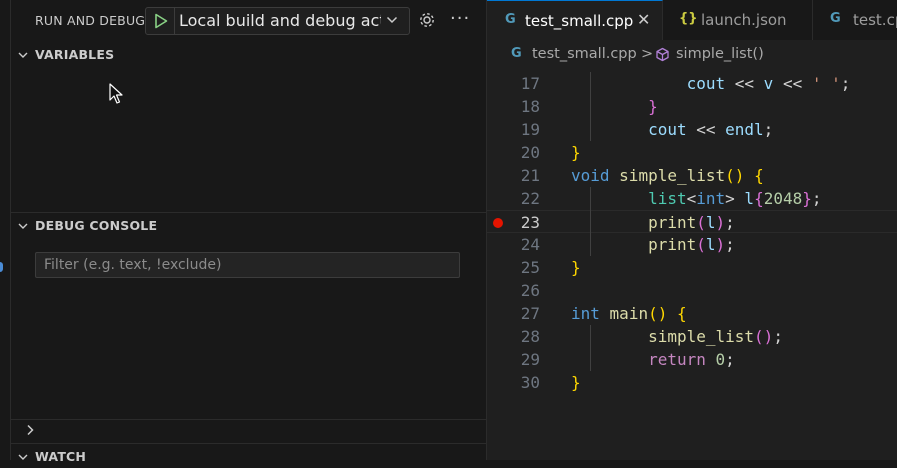 Image resolution: width=897 pixels, height=468 pixels. Describe the element at coordinates (90, 20) in the screenshot. I see `run-debug-title: RUN AND DEBUG` at that location.